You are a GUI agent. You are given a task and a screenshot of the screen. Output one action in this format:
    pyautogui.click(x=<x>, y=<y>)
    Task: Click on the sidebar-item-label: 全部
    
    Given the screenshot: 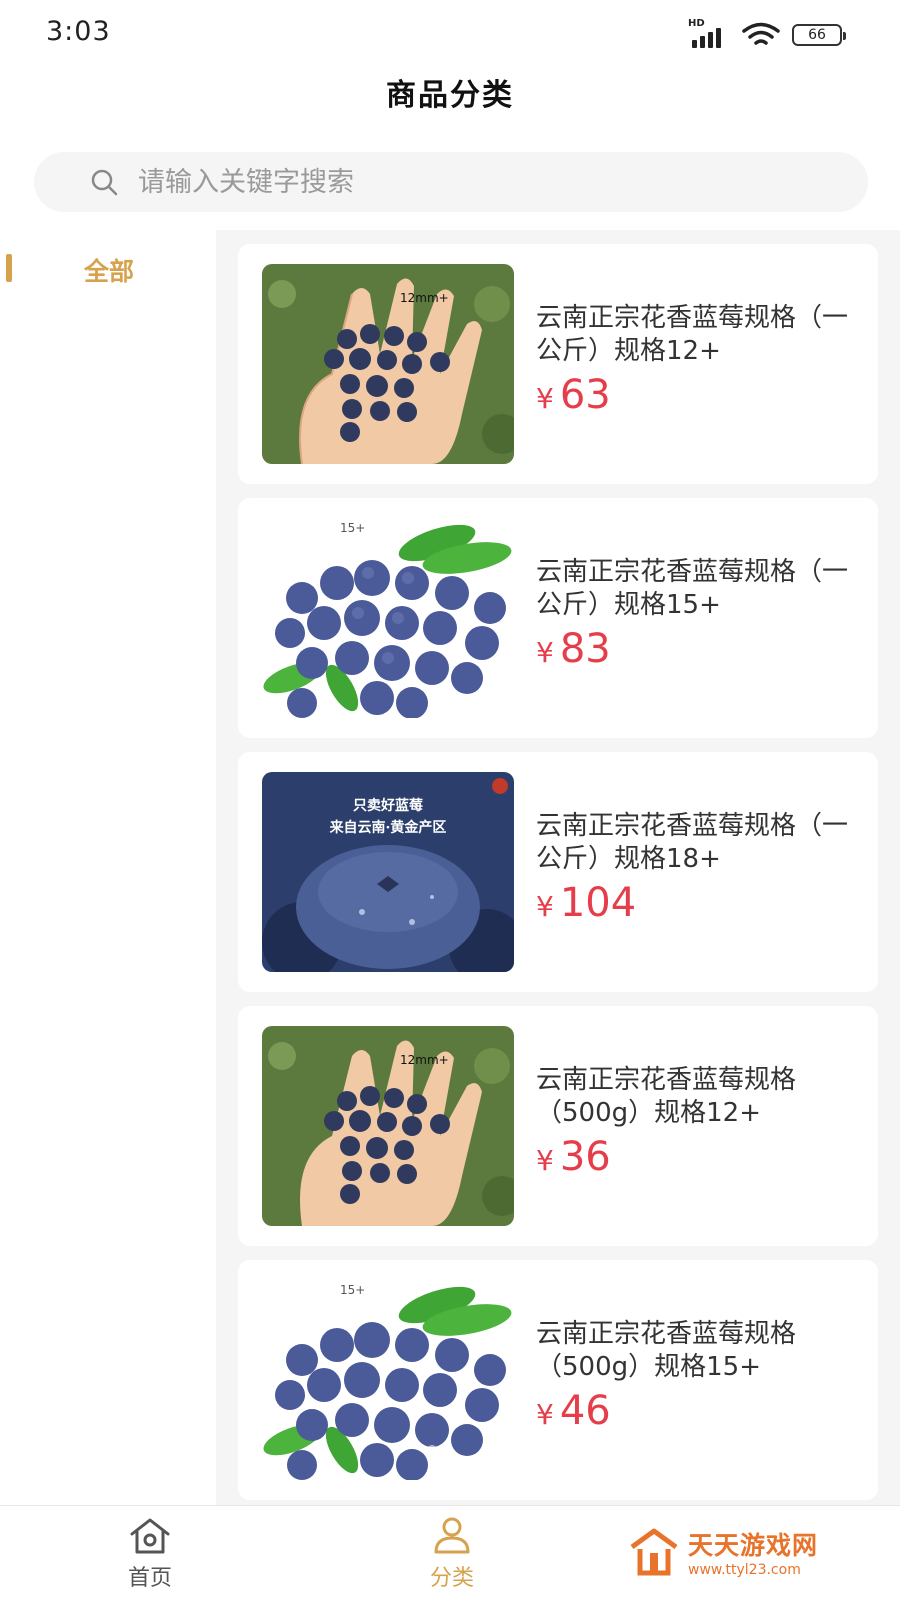 What is the action you would take?
    pyautogui.click(x=109, y=271)
    